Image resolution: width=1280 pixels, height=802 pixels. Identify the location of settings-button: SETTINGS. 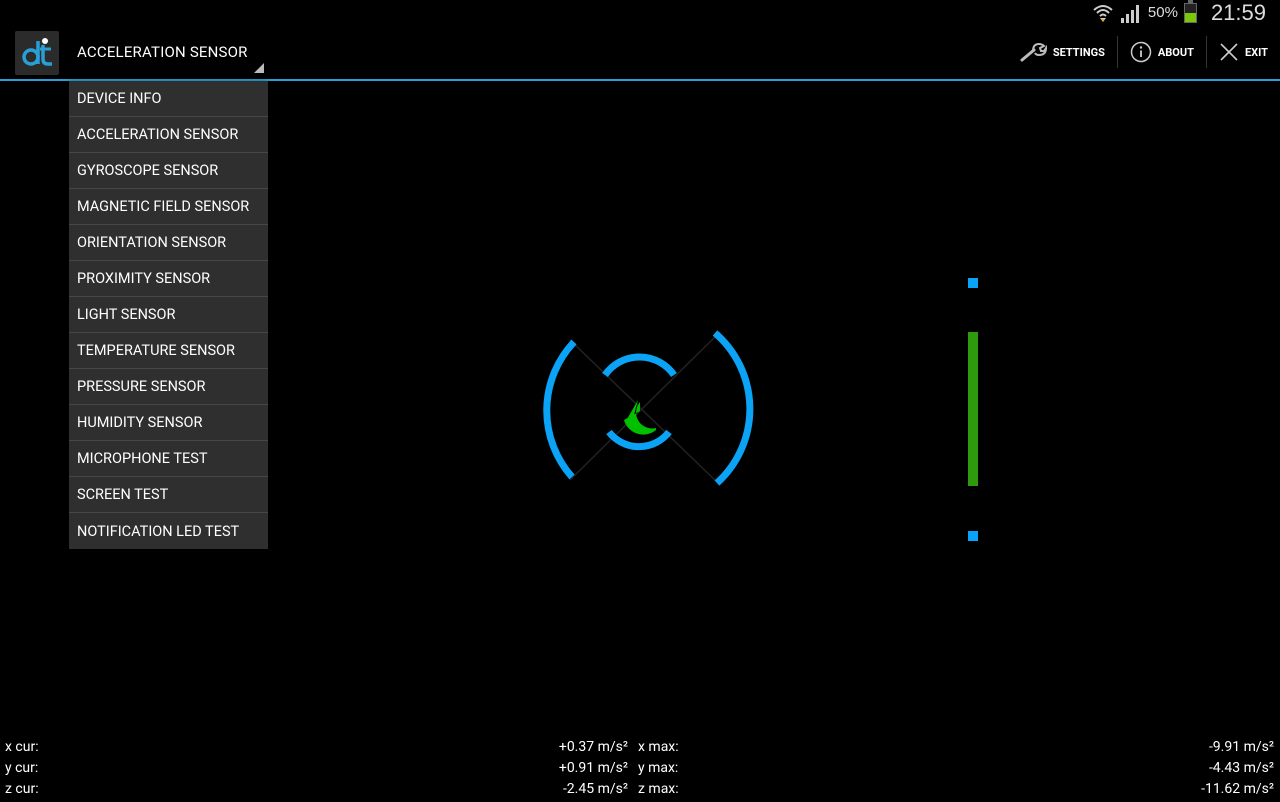
(1062, 52).